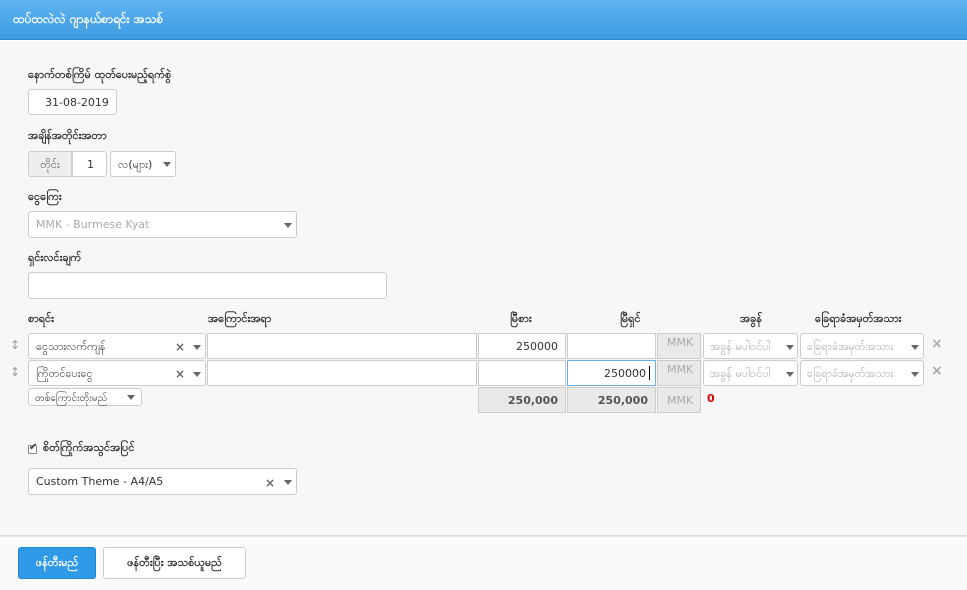  What do you see at coordinates (50, 164) in the screenshot?
I see `interval-prefix: တိုင်း` at bounding box center [50, 164].